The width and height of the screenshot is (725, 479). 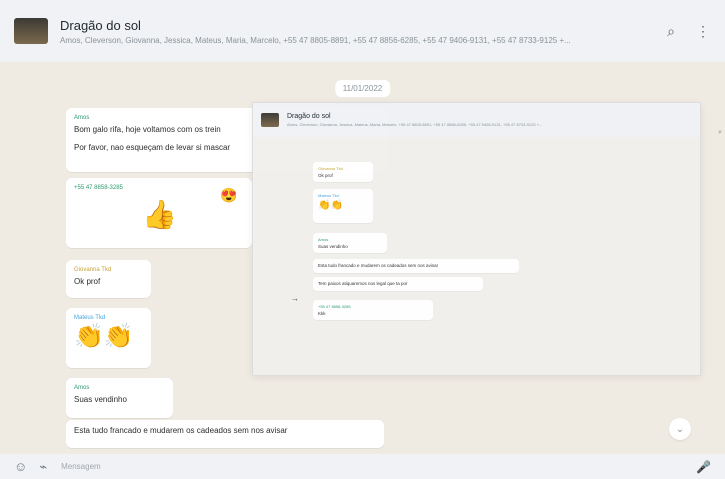 I want to click on message-sender: Amos, so click(x=82, y=388).